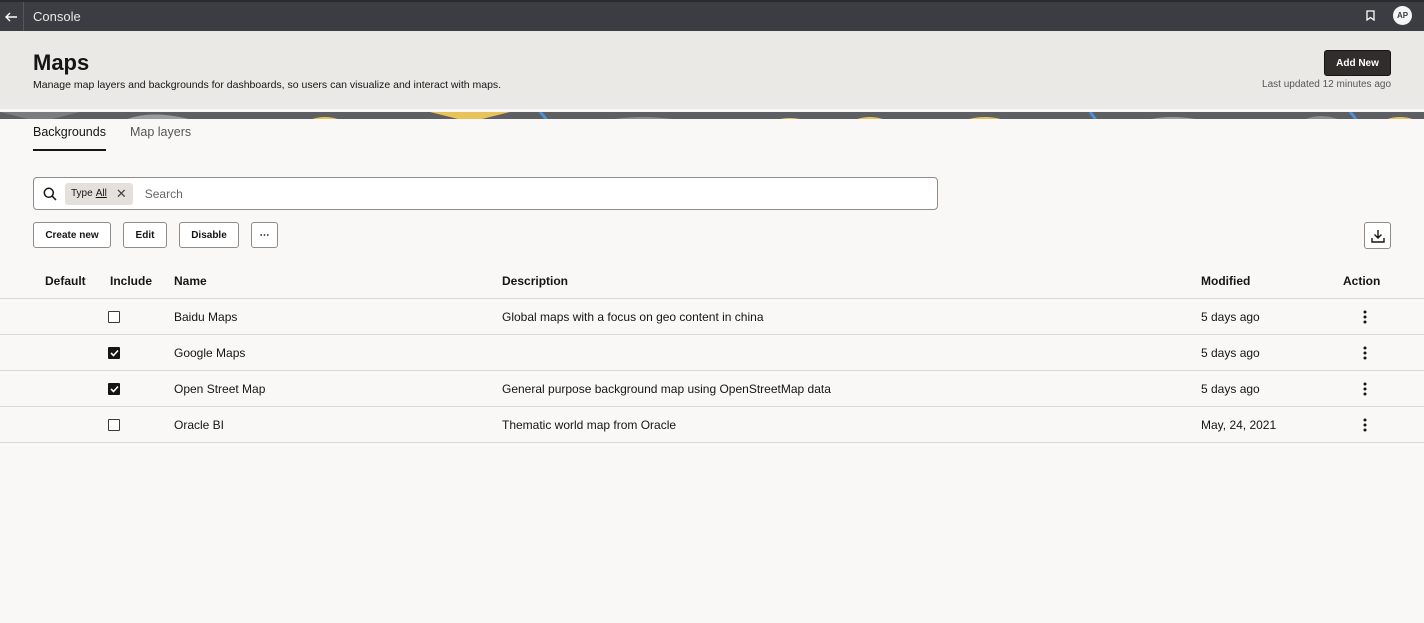 This screenshot has width=1424, height=623. What do you see at coordinates (264, 235) in the screenshot?
I see `more-actions-button: ⋯` at bounding box center [264, 235].